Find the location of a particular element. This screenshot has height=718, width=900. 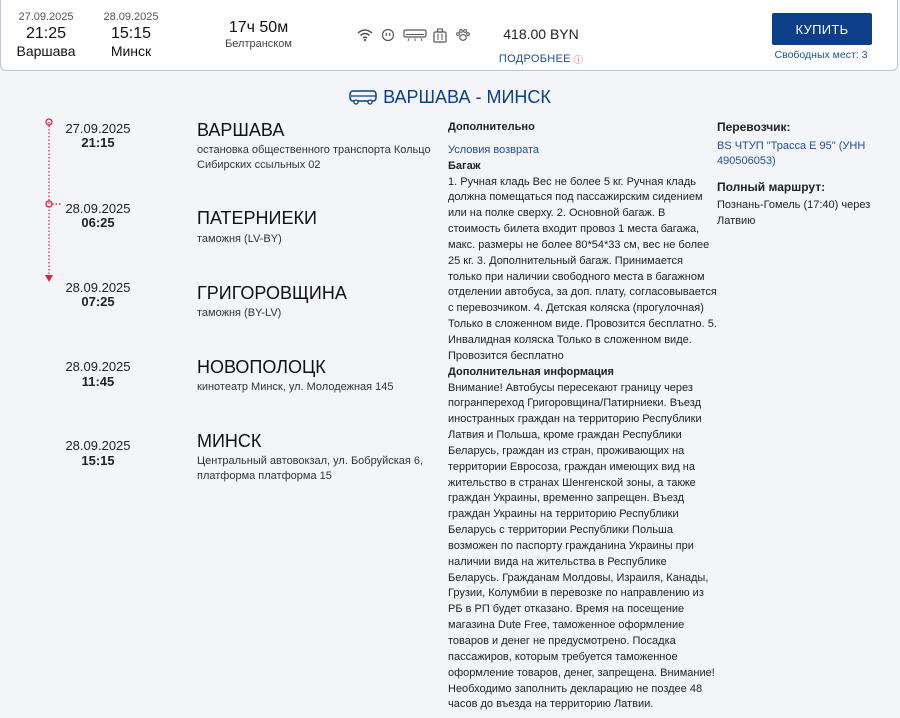

full-route-heading: Полный маршрут: is located at coordinates (771, 186).